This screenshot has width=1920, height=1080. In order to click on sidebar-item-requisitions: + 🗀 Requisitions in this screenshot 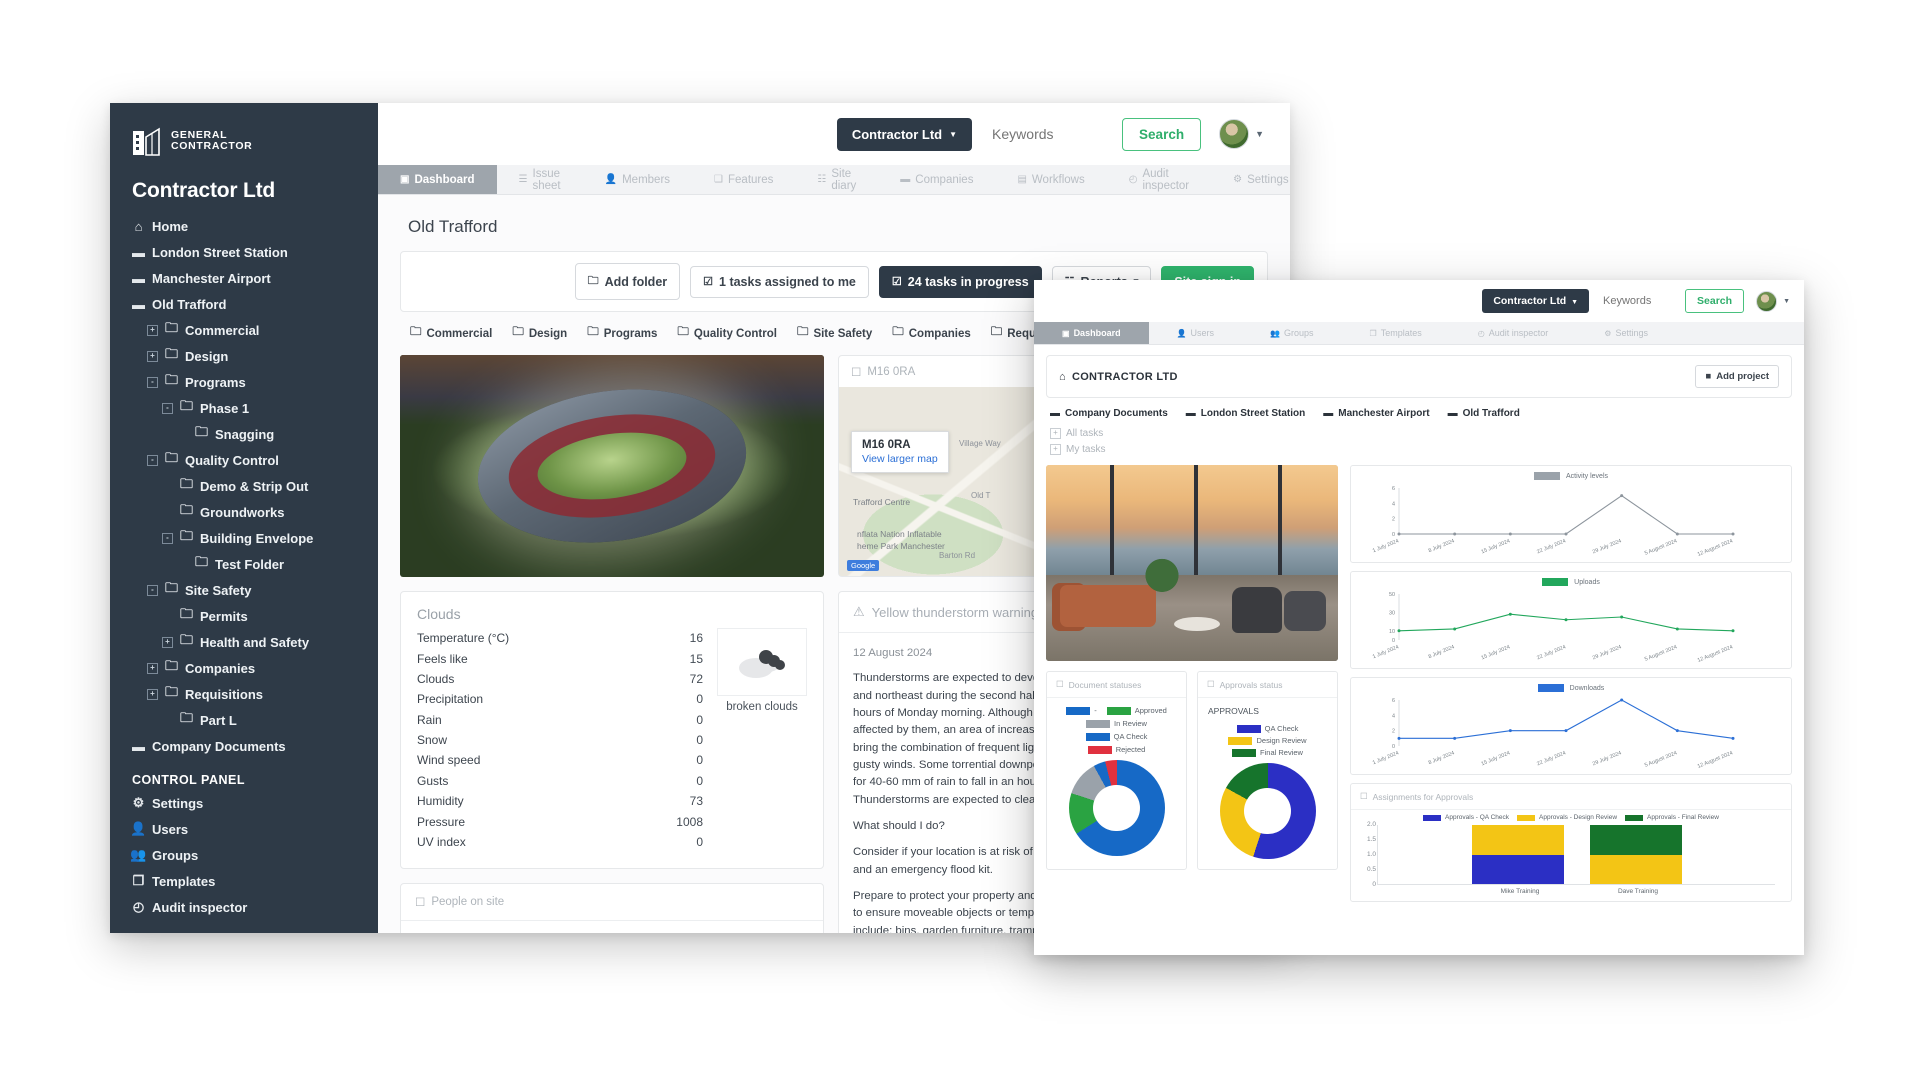, I will do `click(244, 694)`.